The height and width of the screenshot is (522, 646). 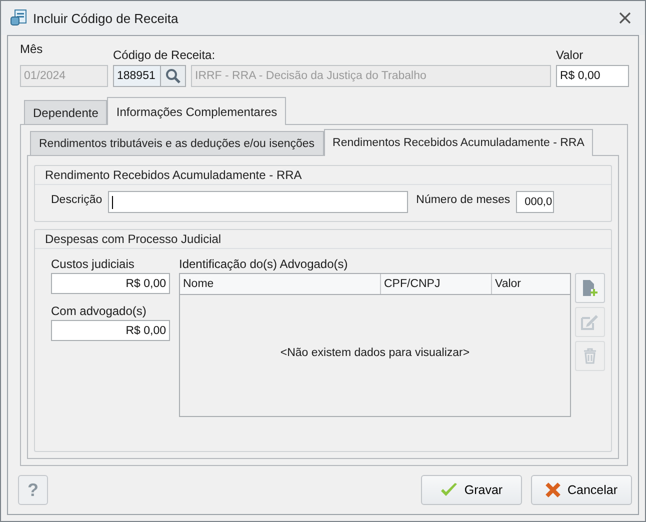 What do you see at coordinates (106, 18) in the screenshot?
I see `window-title: Incluir Código de Receita` at bounding box center [106, 18].